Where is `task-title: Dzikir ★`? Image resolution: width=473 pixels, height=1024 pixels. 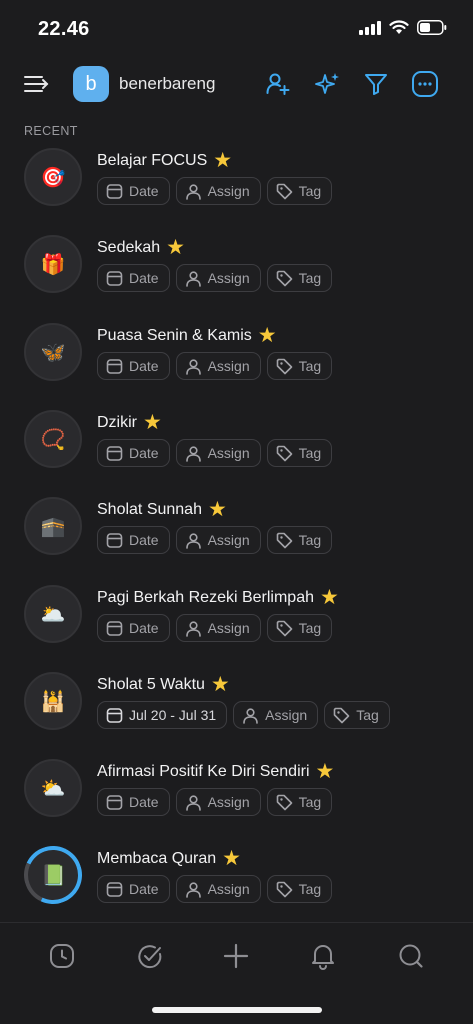 task-title: Dzikir ★ is located at coordinates (129, 422).